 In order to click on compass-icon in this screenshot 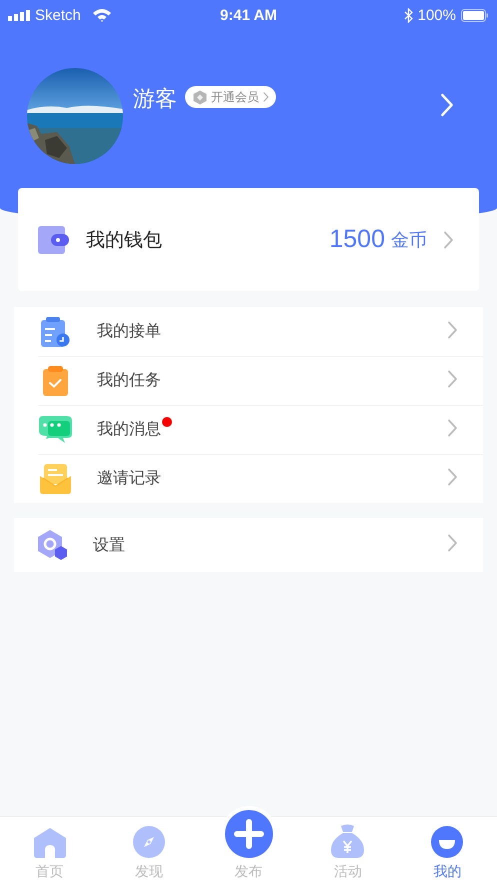, I will do `click(149, 842)`.